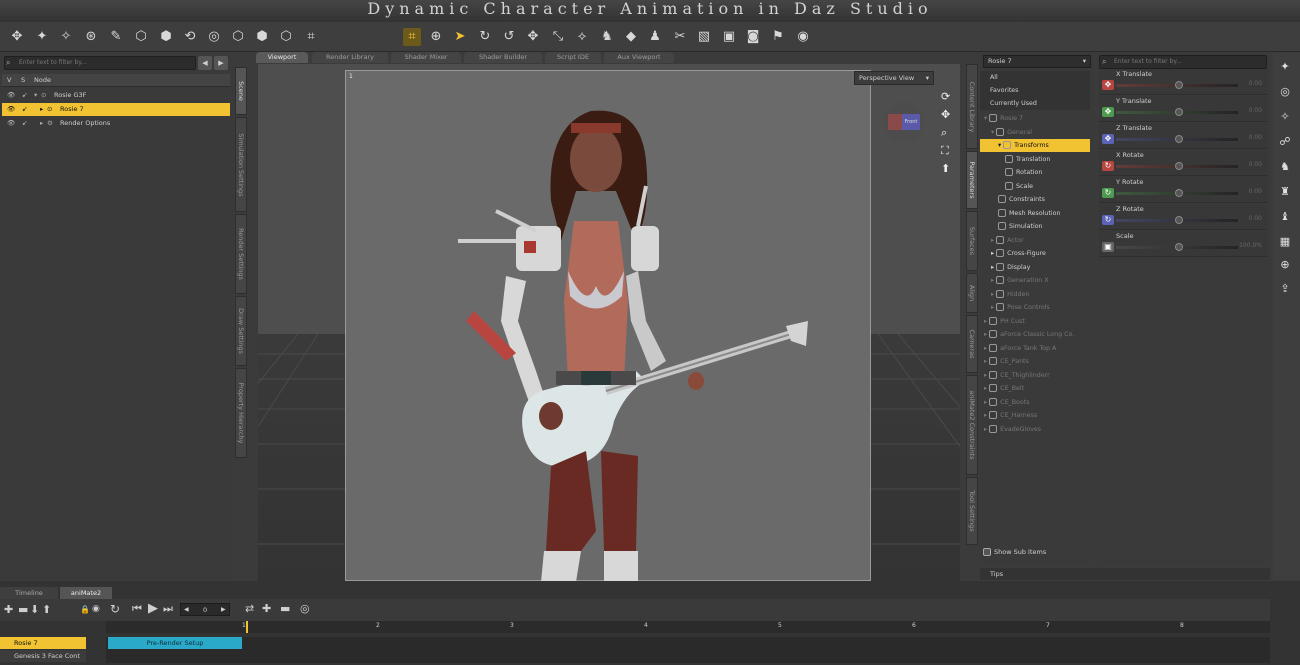 The width and height of the screenshot is (1300, 665). I want to click on iray-icon: ⚑, so click(778, 37).